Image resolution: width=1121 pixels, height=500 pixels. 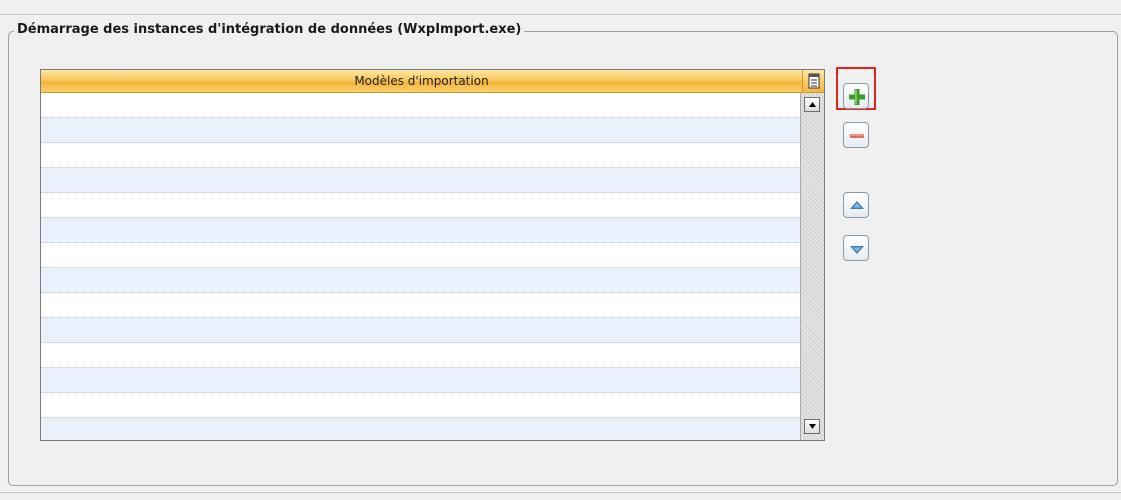 I want to click on arrow-down-icon, so click(x=857, y=250).